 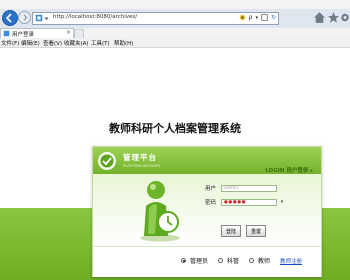 What do you see at coordinates (107, 161) in the screenshot?
I see `platform-logo-icon` at bounding box center [107, 161].